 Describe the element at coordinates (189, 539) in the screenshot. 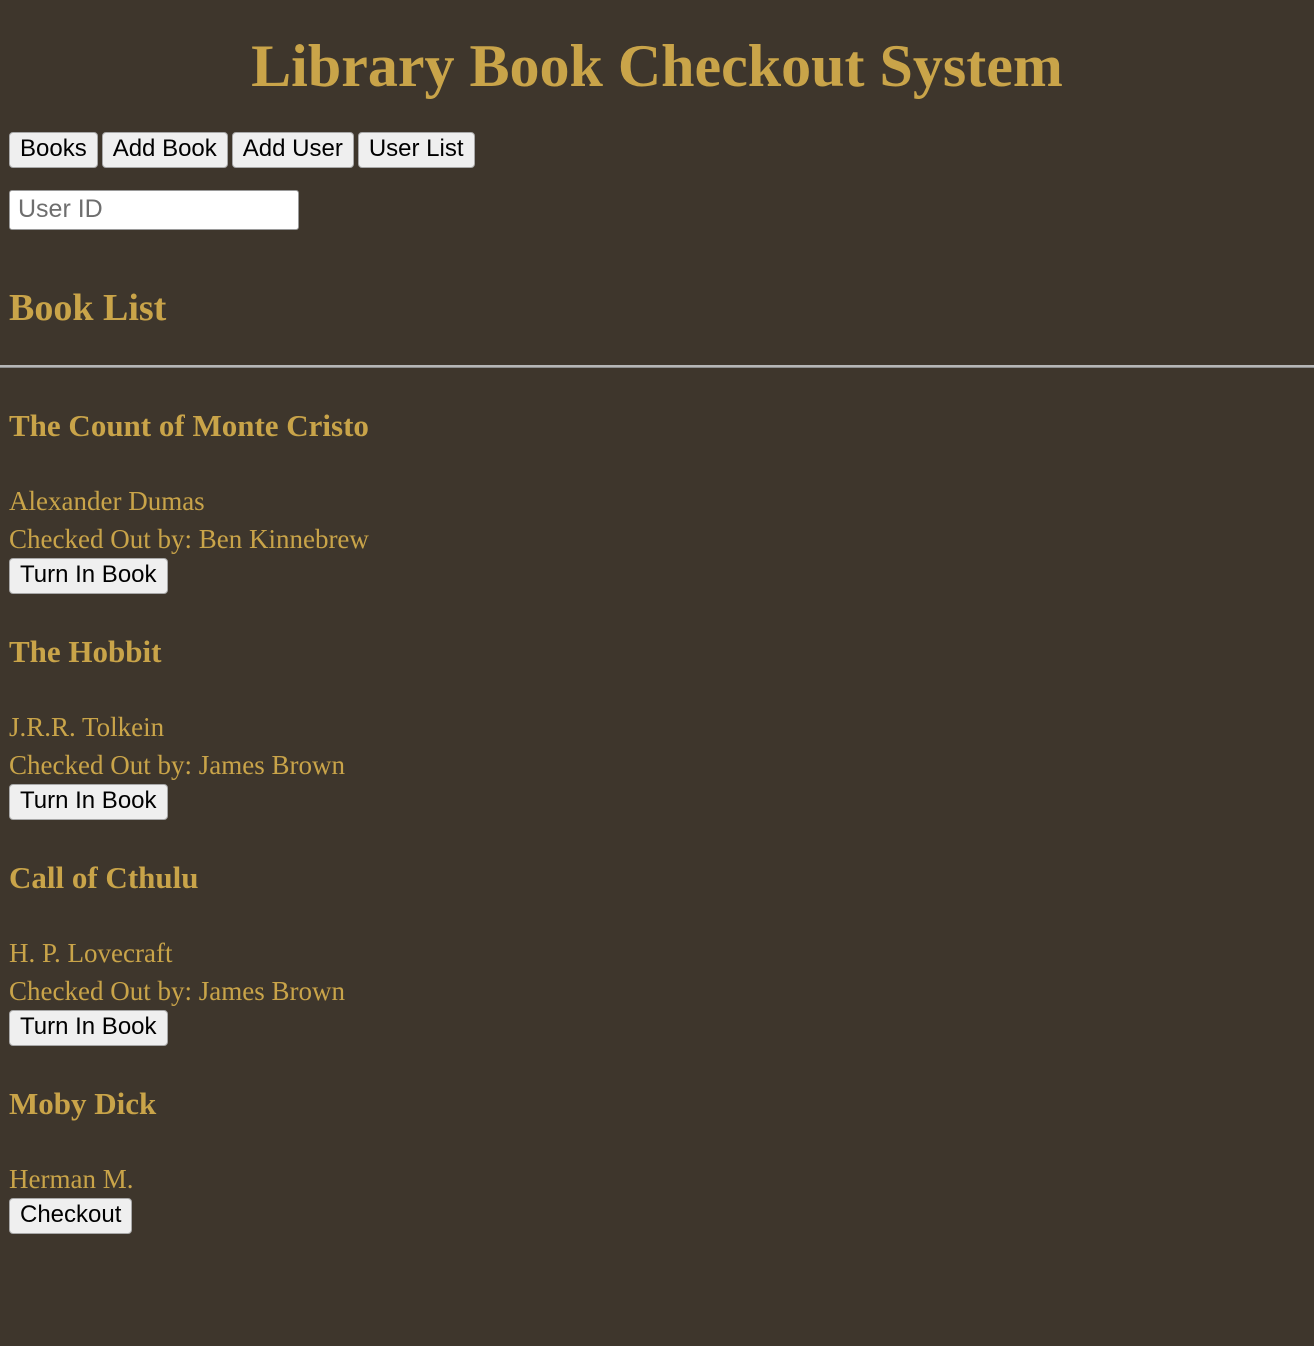

I see `book-checked-out-by: Checked Out by: Ben Kinnebrew` at that location.